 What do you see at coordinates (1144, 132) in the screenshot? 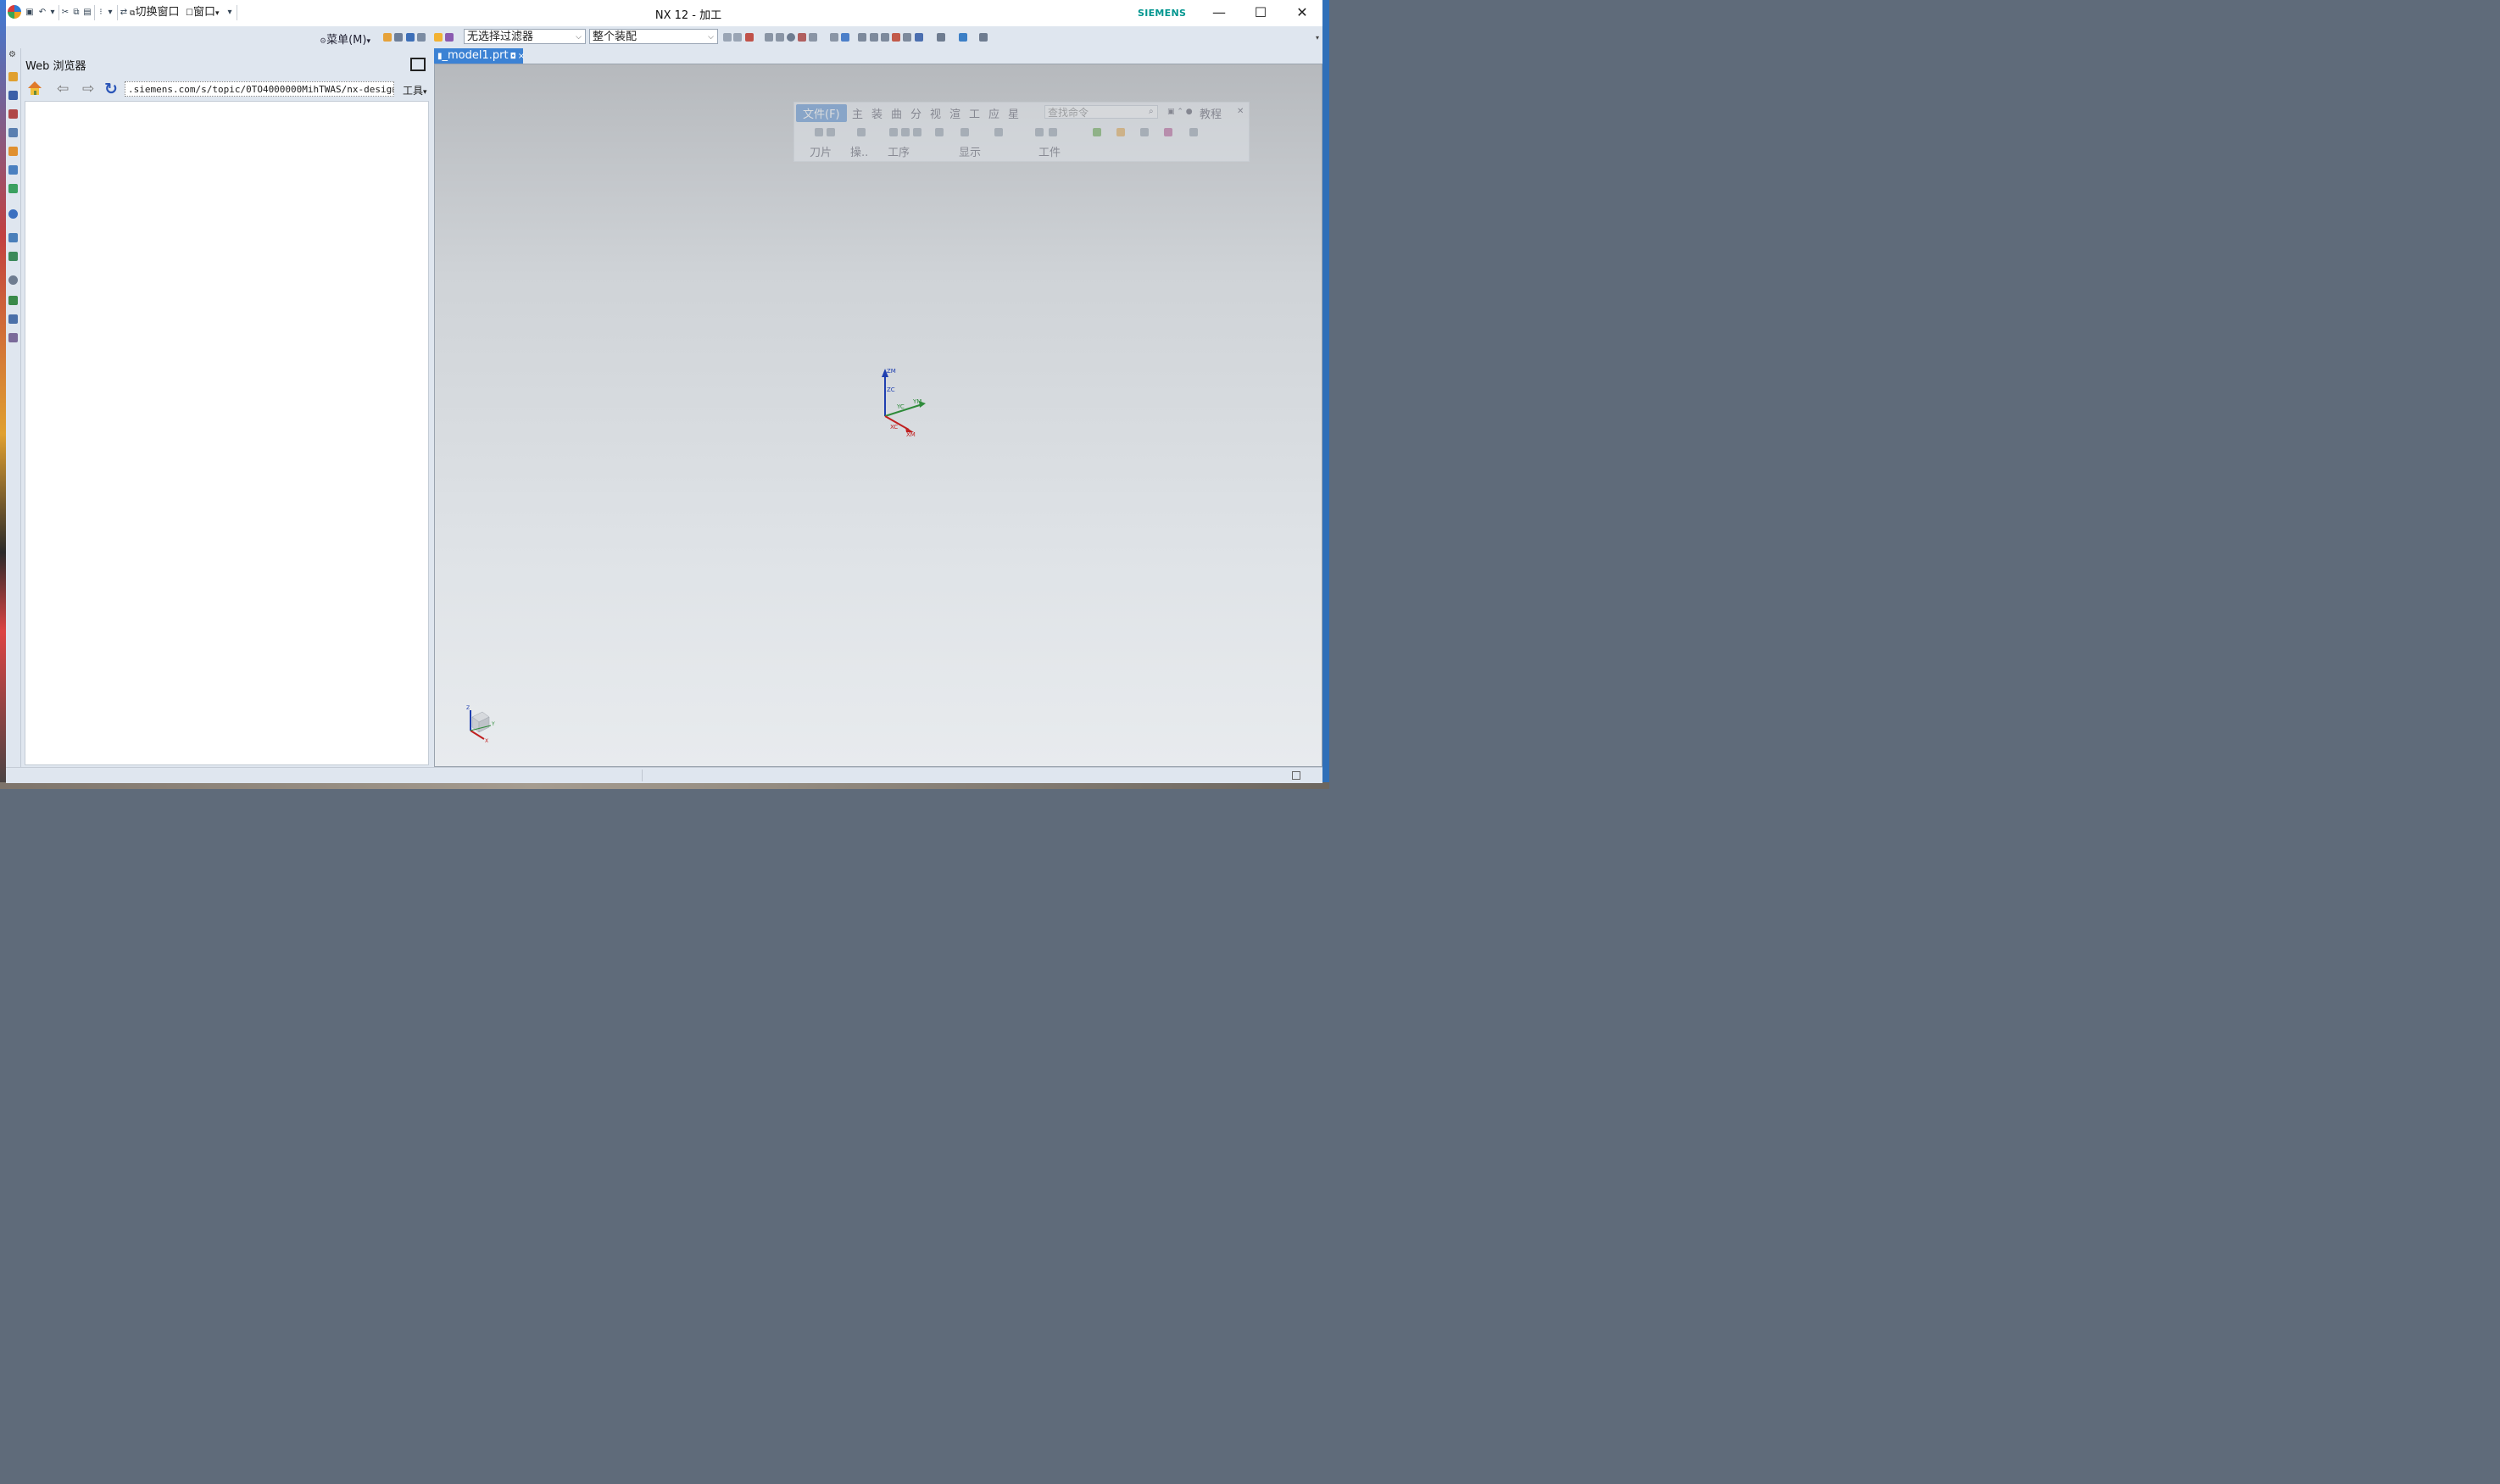
I see `add-icon` at bounding box center [1144, 132].